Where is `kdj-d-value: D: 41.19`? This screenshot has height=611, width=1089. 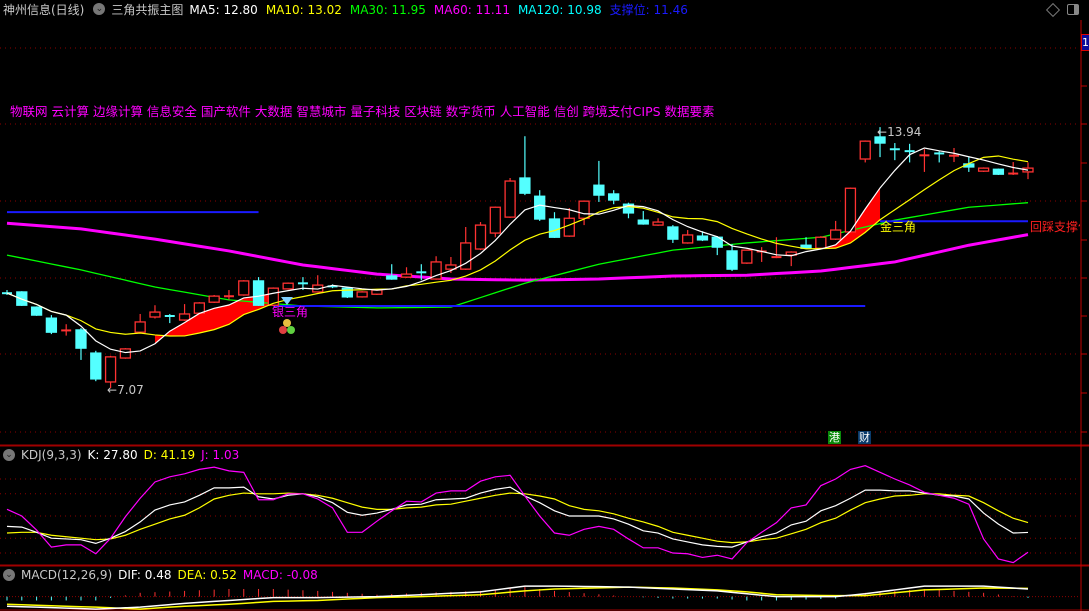 kdj-d-value: D: 41.19 is located at coordinates (169, 455).